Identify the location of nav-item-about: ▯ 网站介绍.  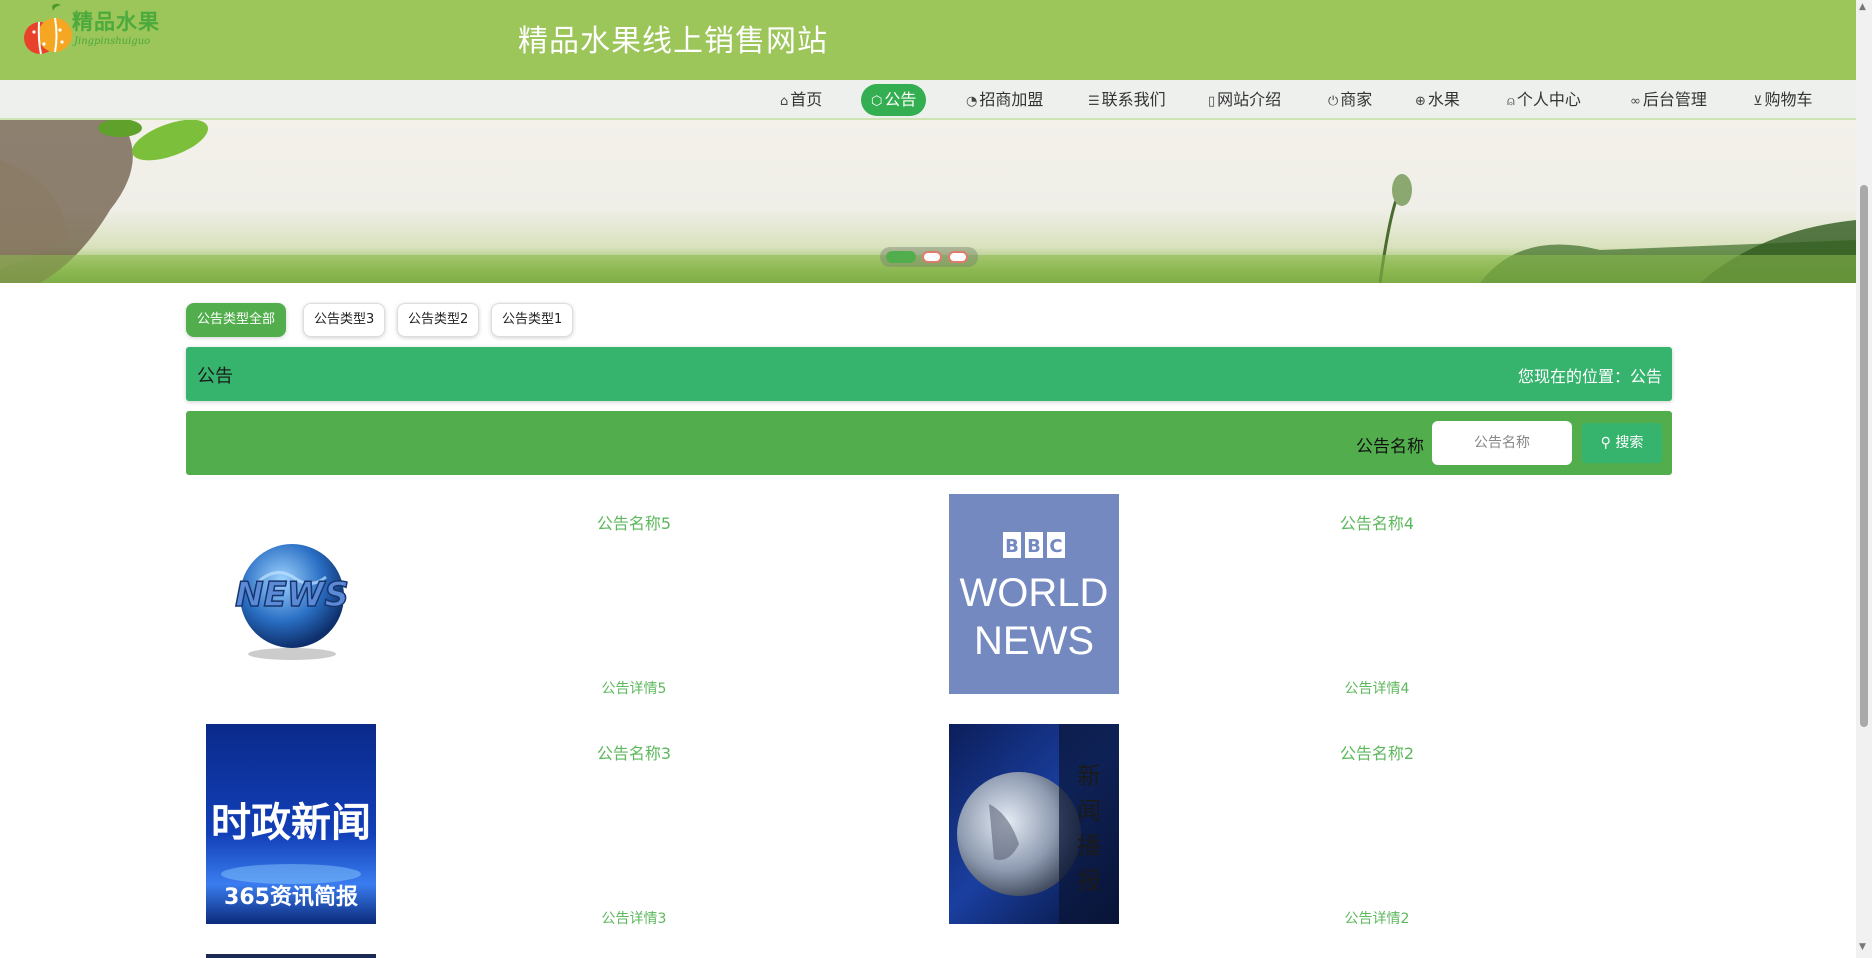
(1244, 100).